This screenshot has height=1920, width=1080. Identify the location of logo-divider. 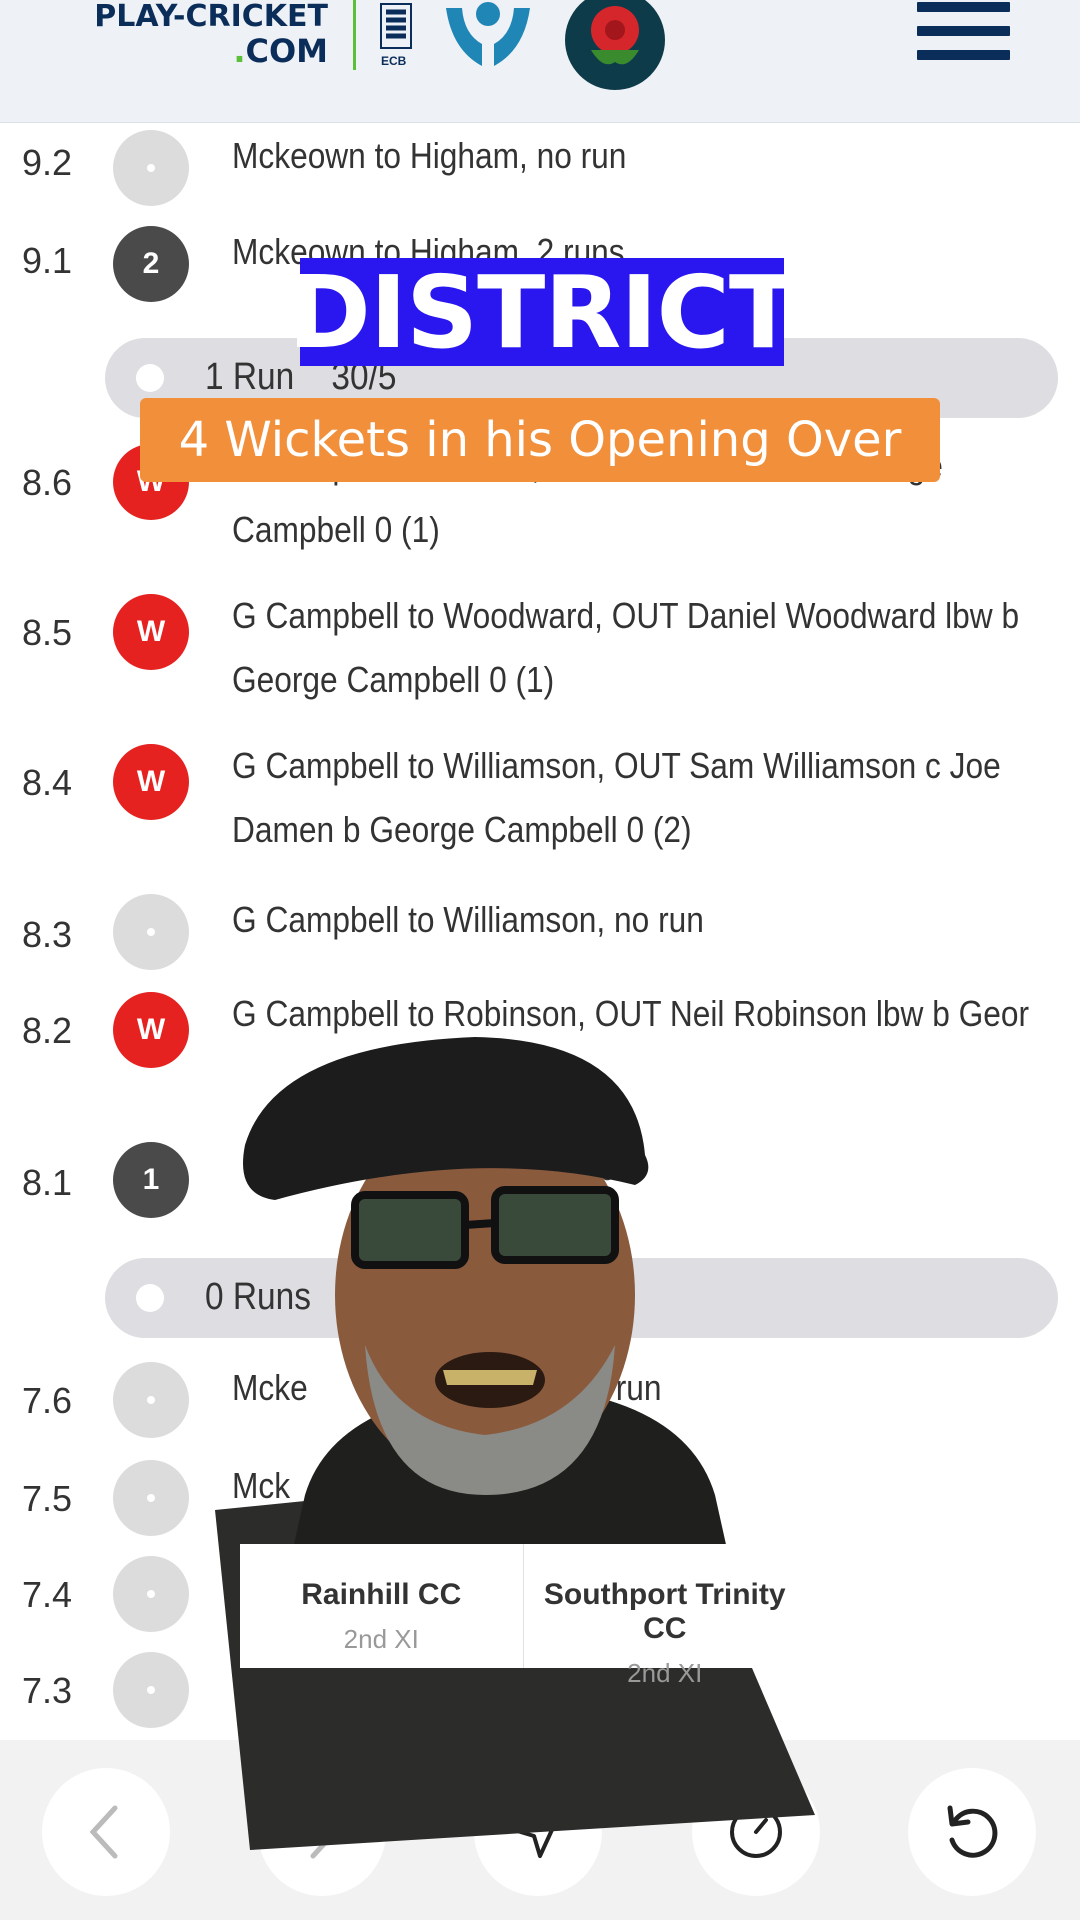
(354, 35).